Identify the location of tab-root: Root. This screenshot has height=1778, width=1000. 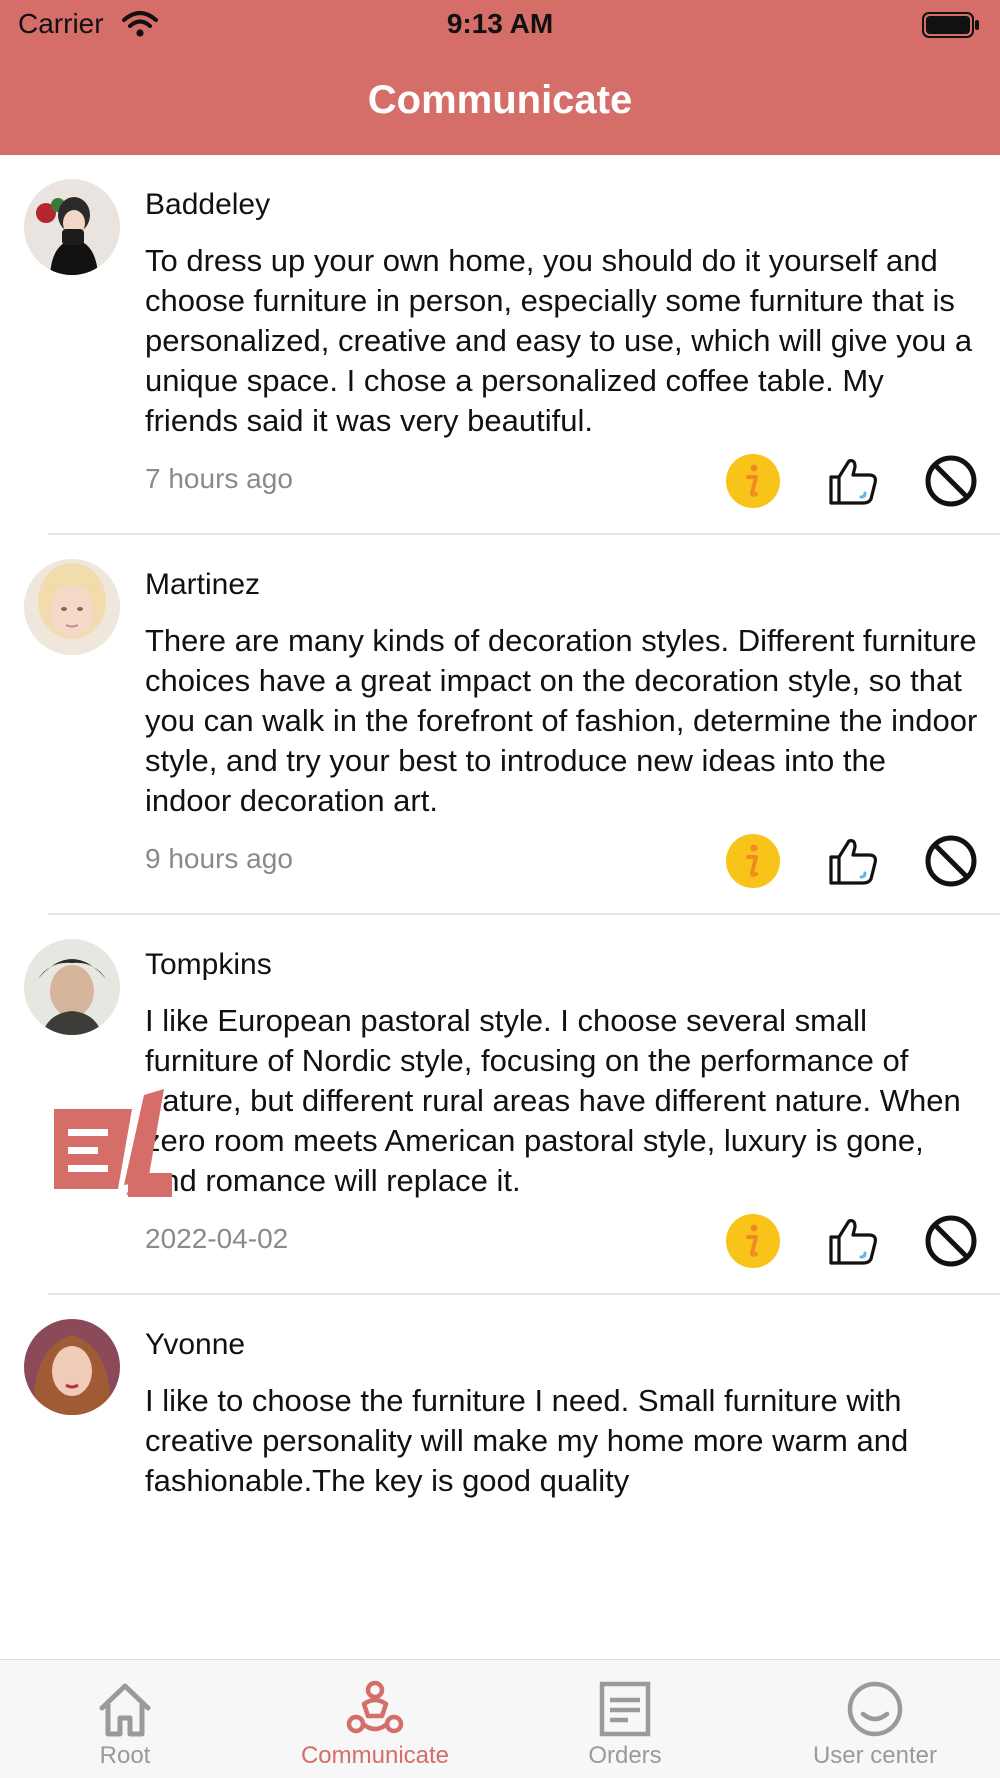
(125, 1719).